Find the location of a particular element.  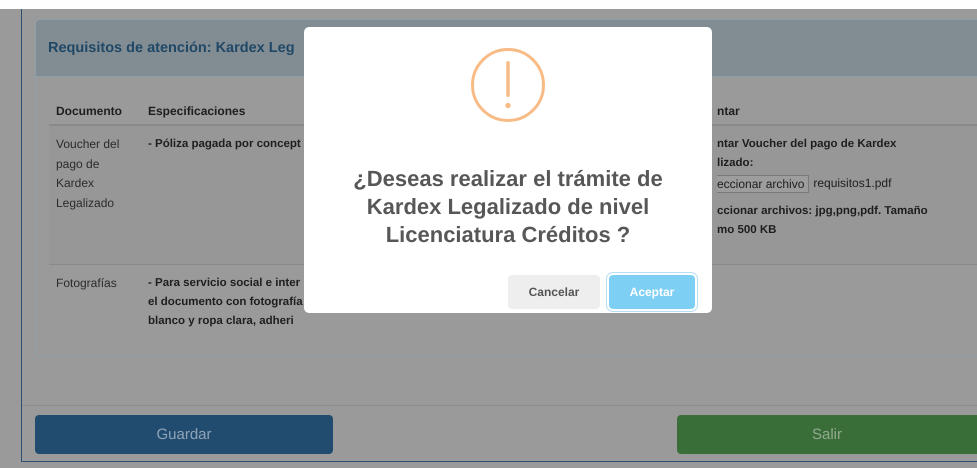

table-cell-text: Fotografías is located at coordinates (86, 283).